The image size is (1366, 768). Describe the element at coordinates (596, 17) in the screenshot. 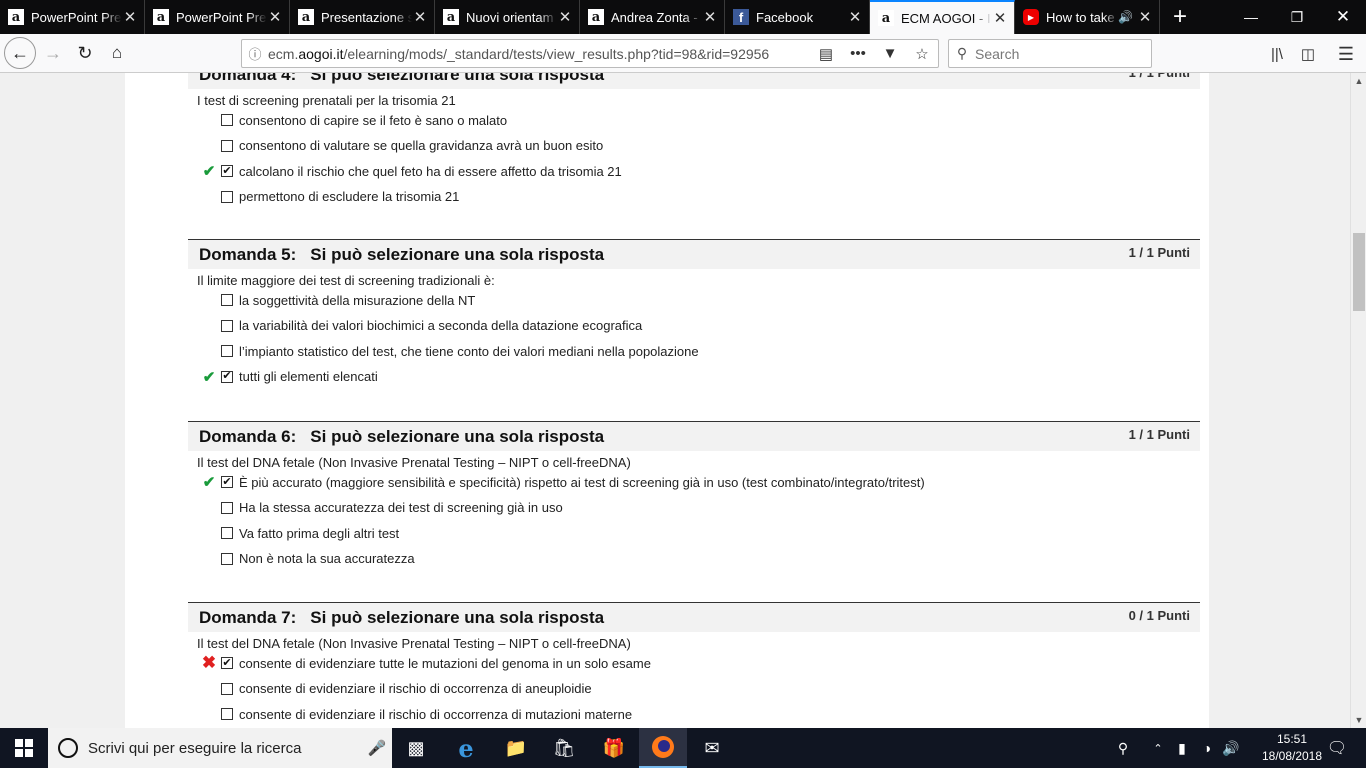

I see `aogoi-favicon-icon: a` at that location.